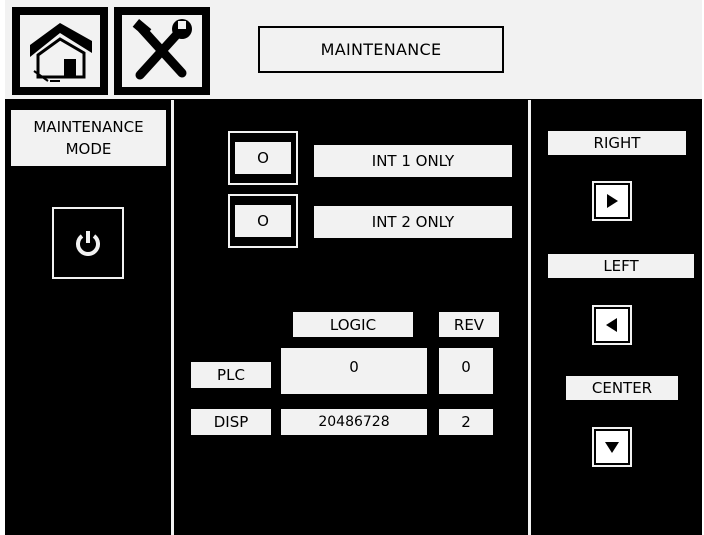 This screenshot has width=704, height=535. I want to click on power-icon, so click(88, 243).